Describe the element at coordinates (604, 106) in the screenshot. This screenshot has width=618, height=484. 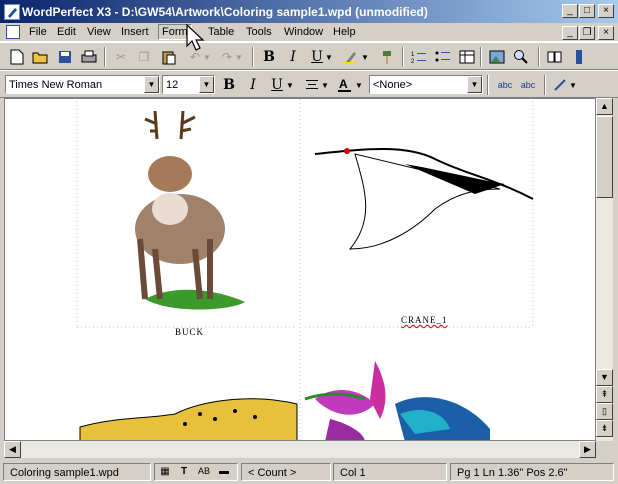
I see `scroll-up-icon: ▲` at that location.